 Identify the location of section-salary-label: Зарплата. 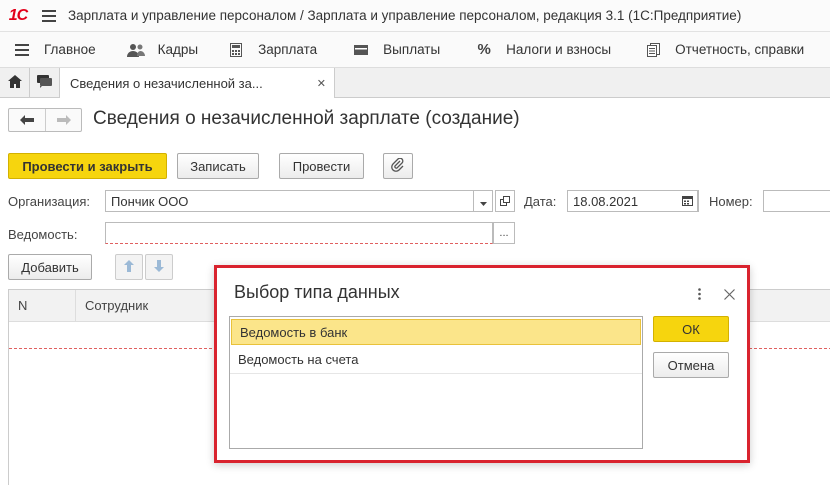
(288, 49).